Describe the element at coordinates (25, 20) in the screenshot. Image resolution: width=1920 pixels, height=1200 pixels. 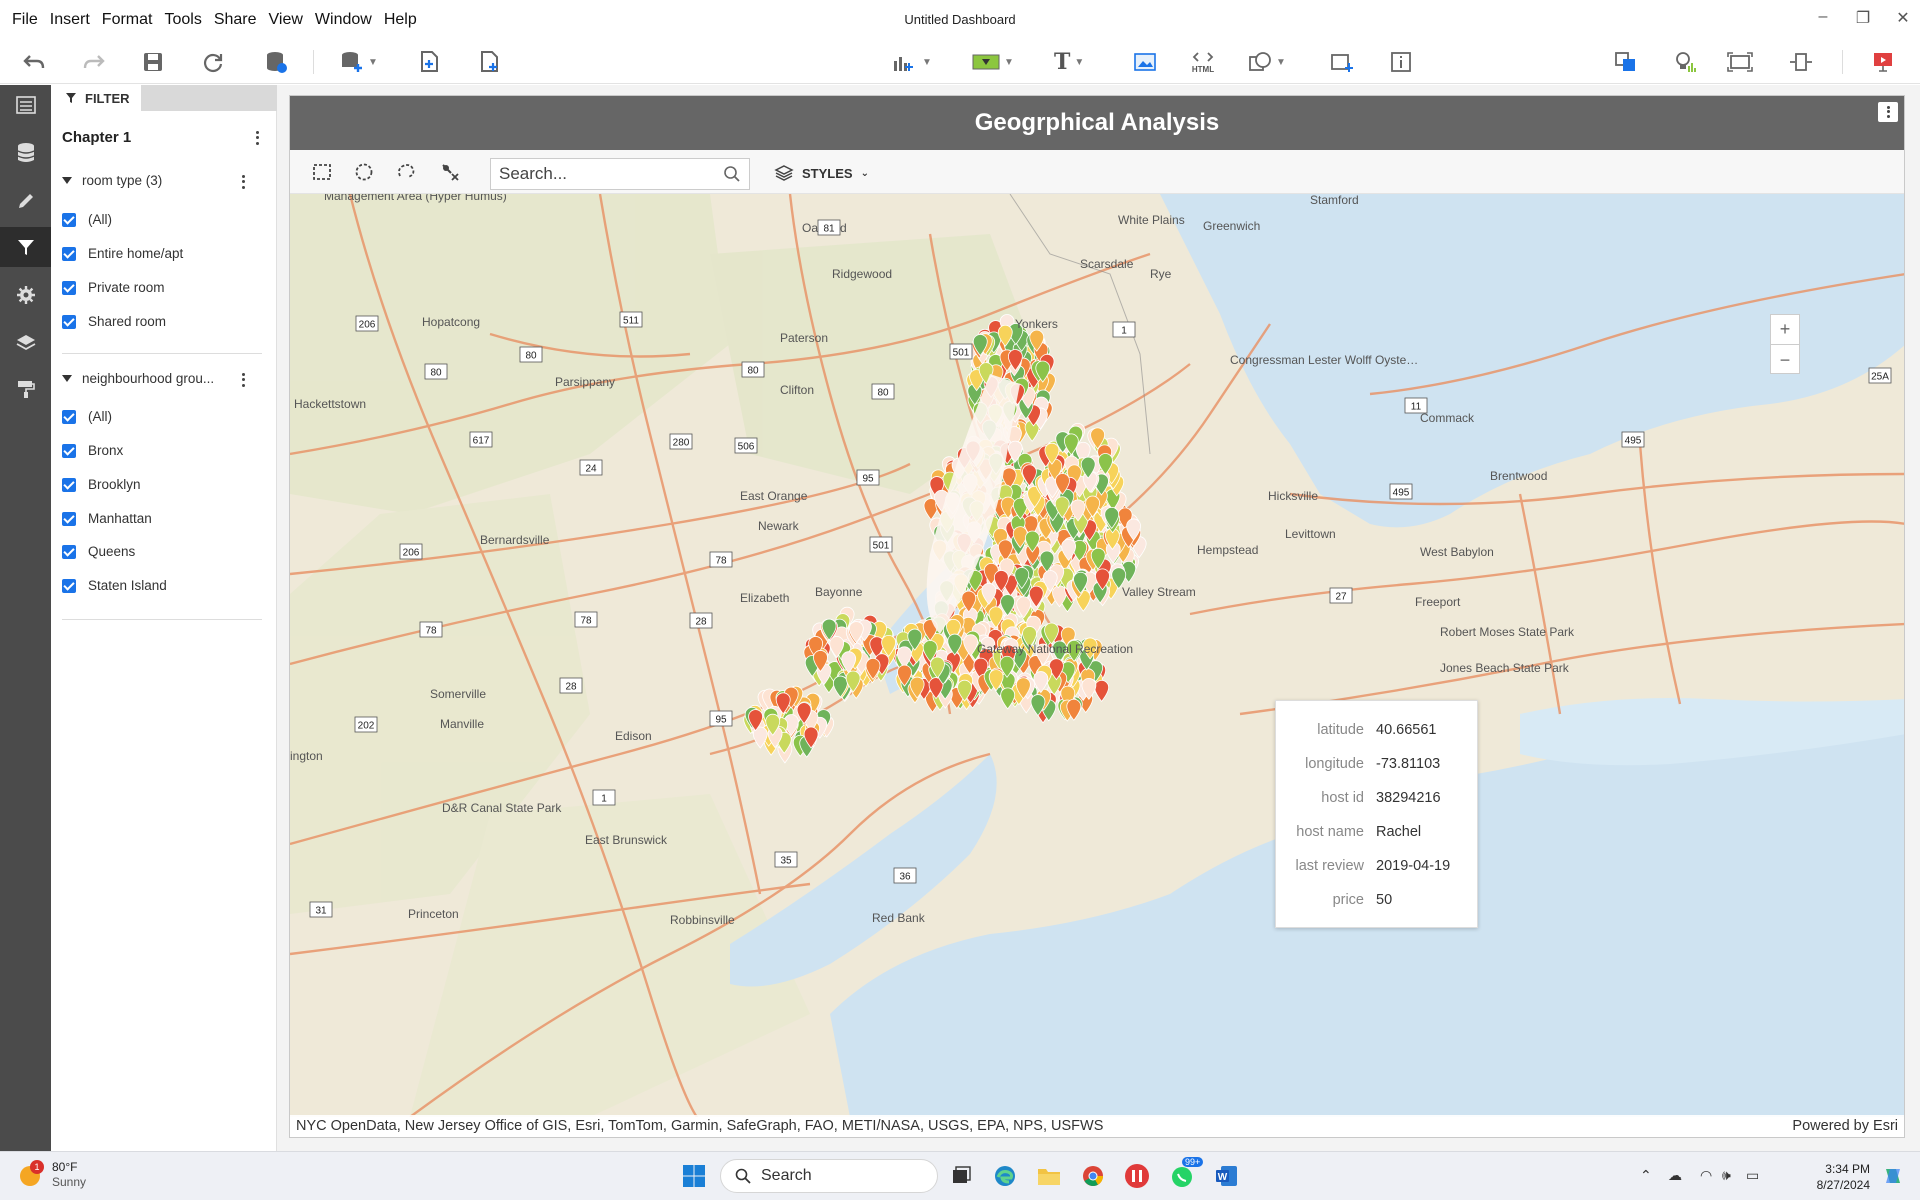
I see `menu-file: File` at that location.